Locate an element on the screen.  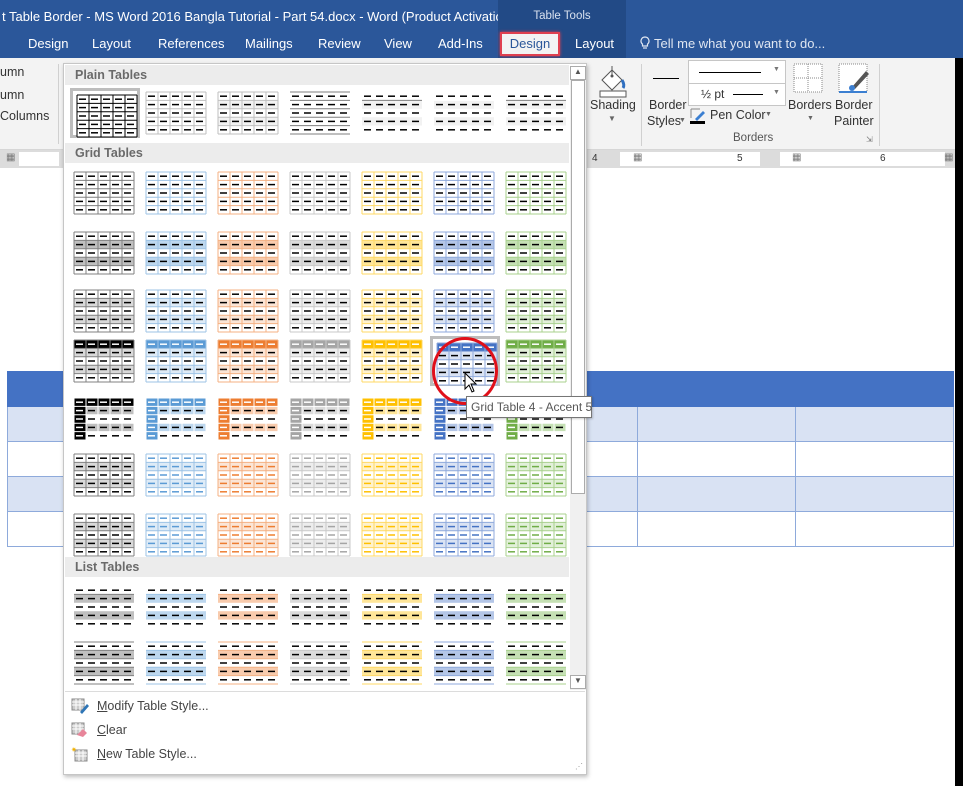
ribbon-item-columns: Columns is located at coordinates (24, 116).